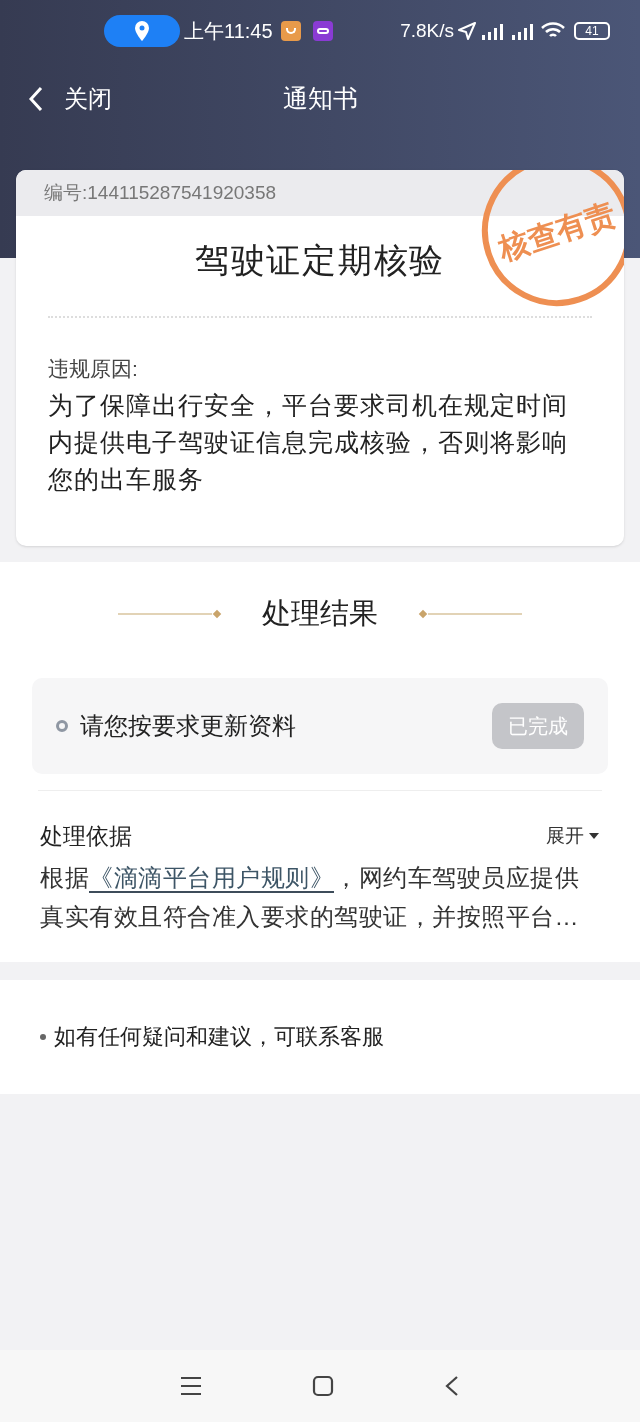  I want to click on home-icon, so click(323, 1386).